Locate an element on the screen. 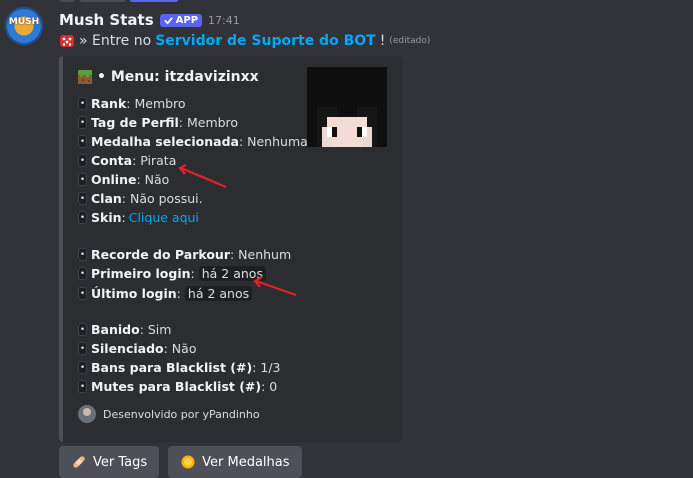 Image resolution: width=693 pixels, height=478 pixels. ver-medalhas-button: Ver Medalhas is located at coordinates (235, 462).